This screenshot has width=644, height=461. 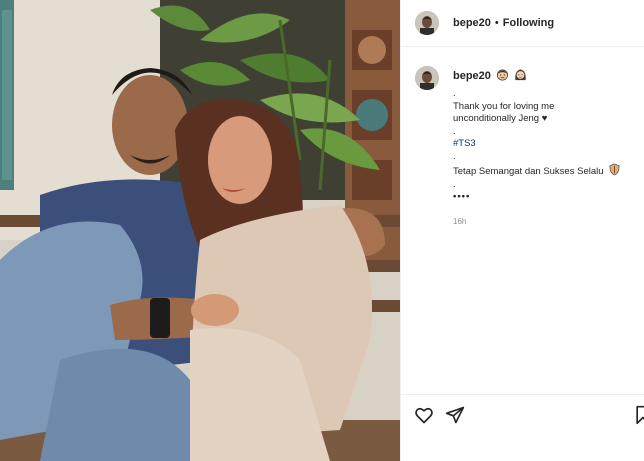 What do you see at coordinates (528, 23) in the screenshot?
I see `following-button: Following` at bounding box center [528, 23].